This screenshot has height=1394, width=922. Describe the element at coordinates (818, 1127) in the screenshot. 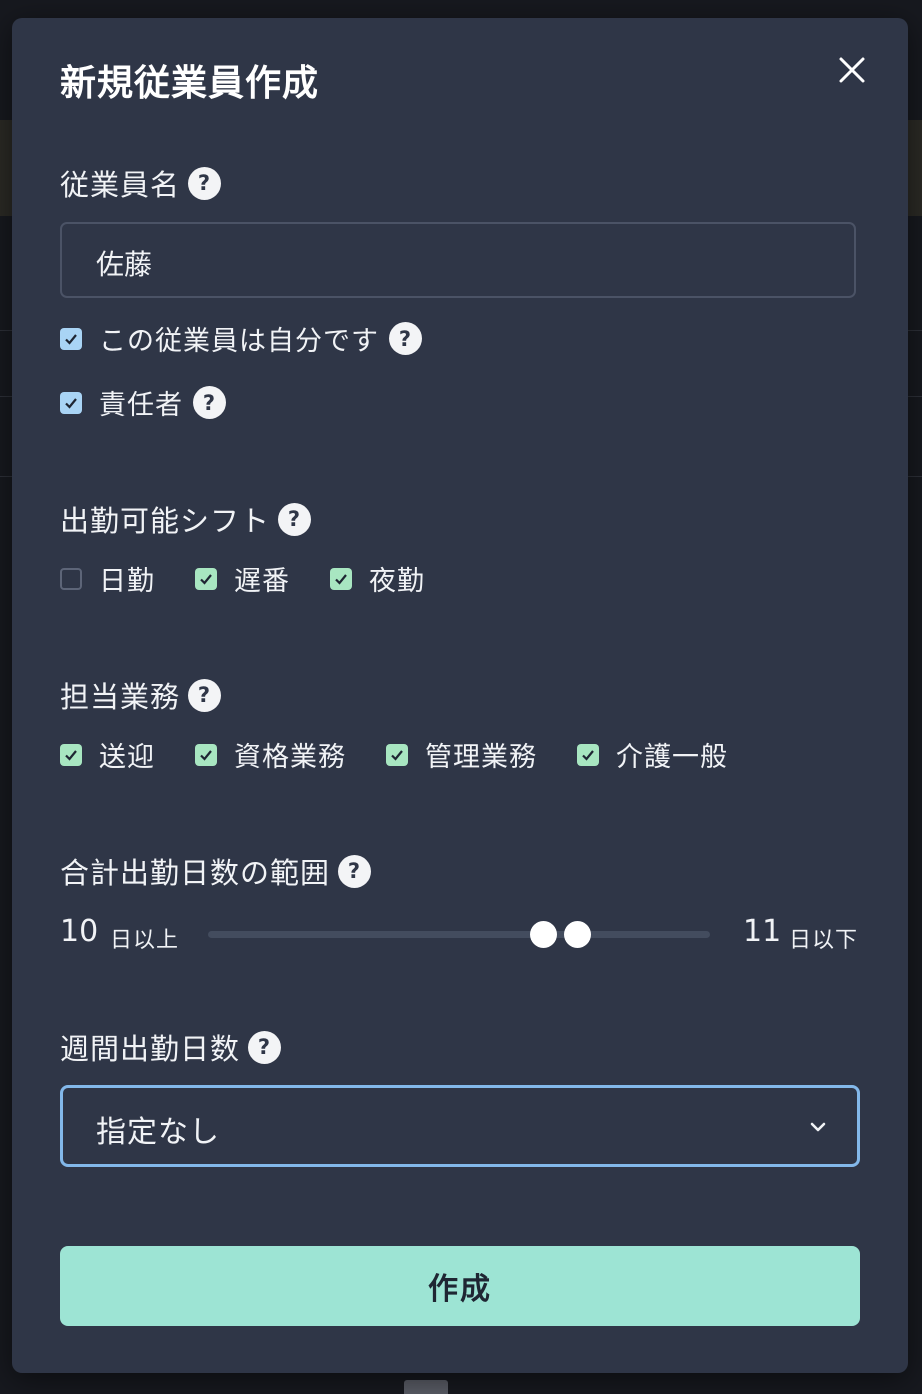

I see `chevron-down-icon` at that location.